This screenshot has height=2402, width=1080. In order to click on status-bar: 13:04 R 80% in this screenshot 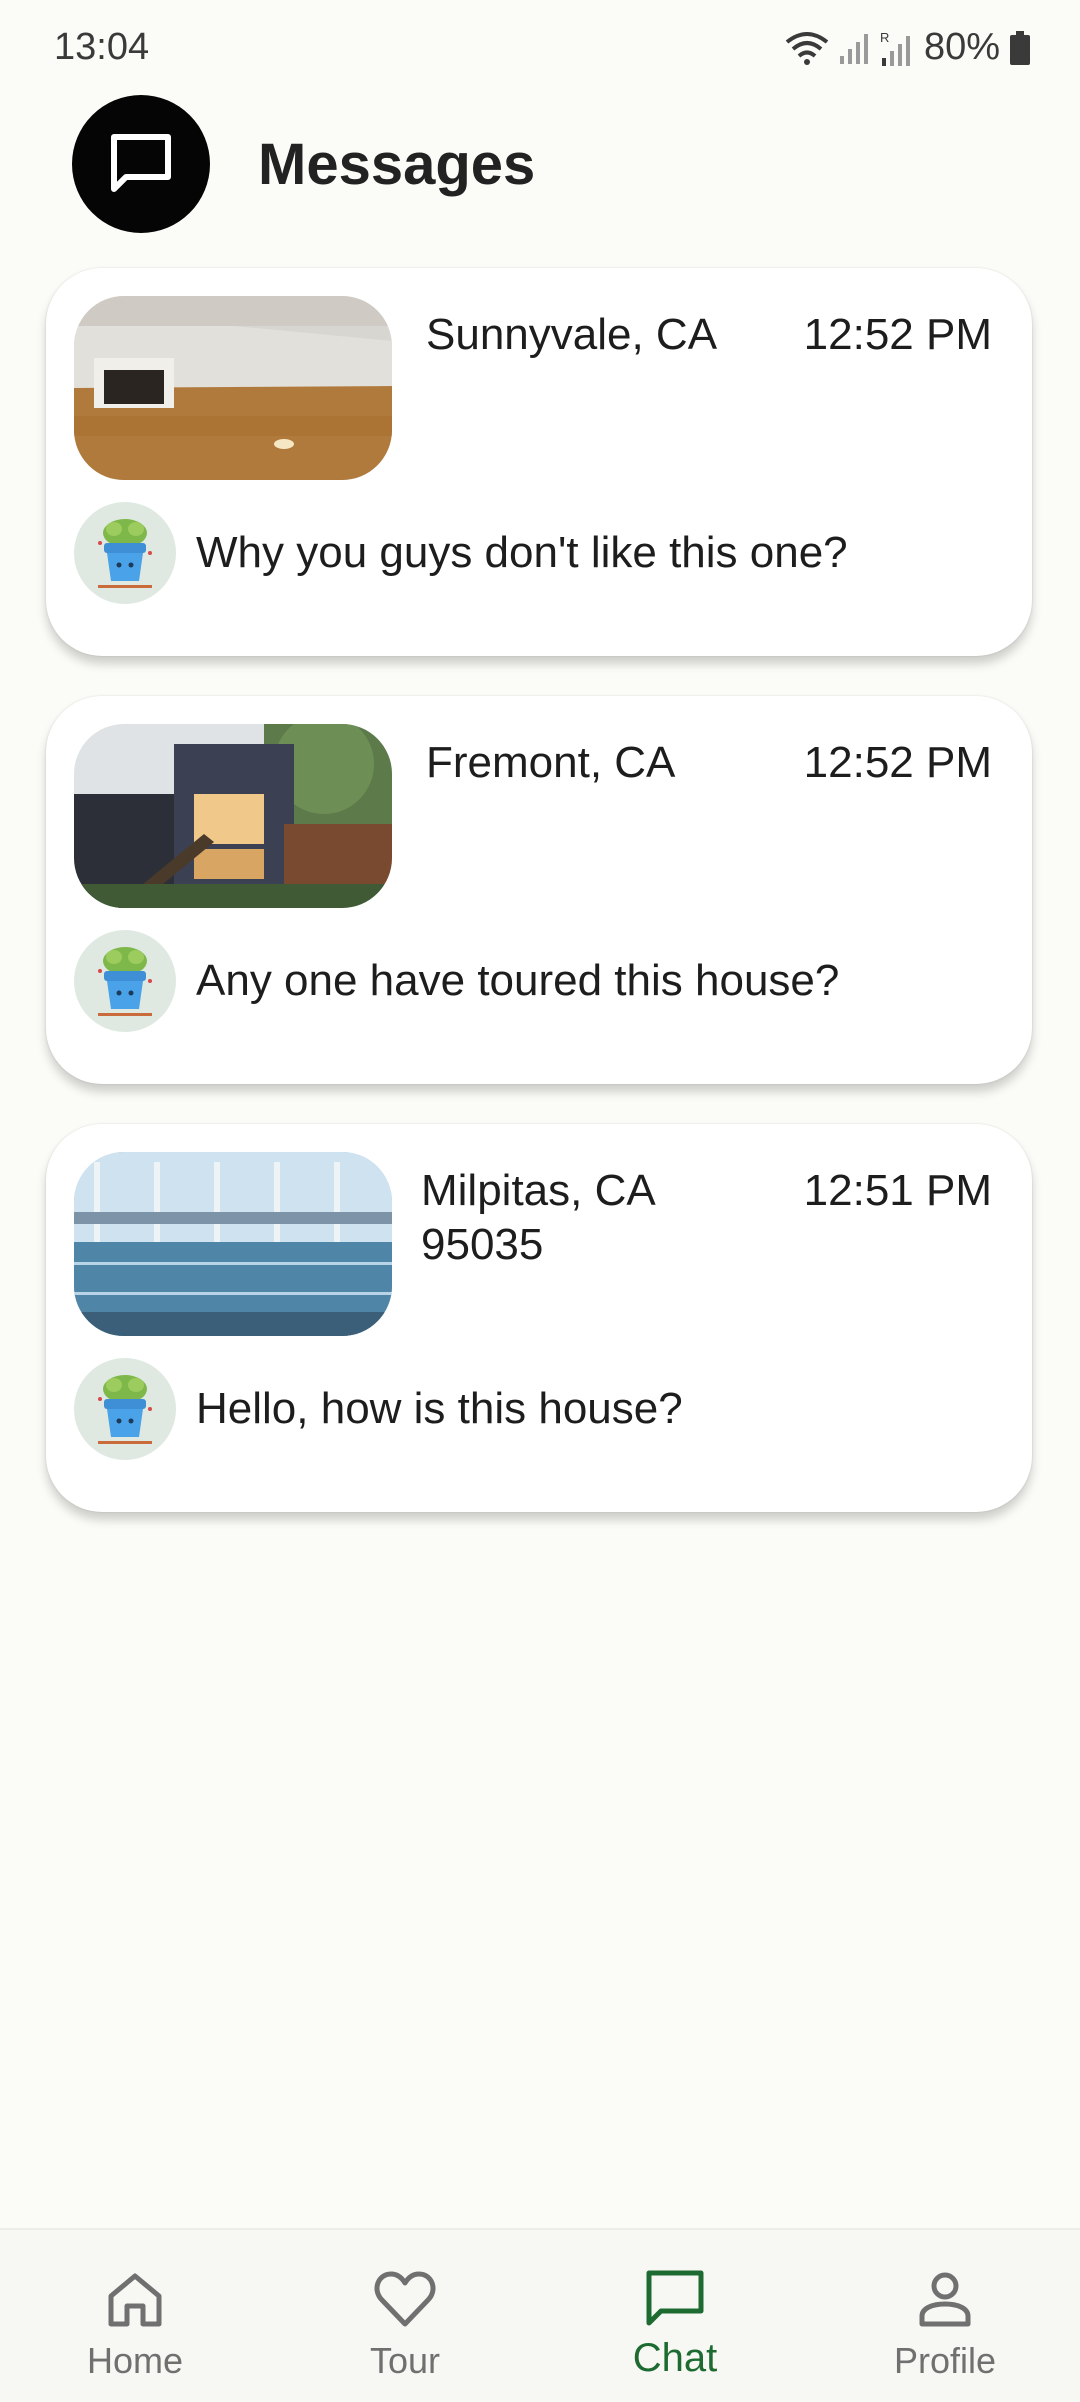, I will do `click(540, 50)`.